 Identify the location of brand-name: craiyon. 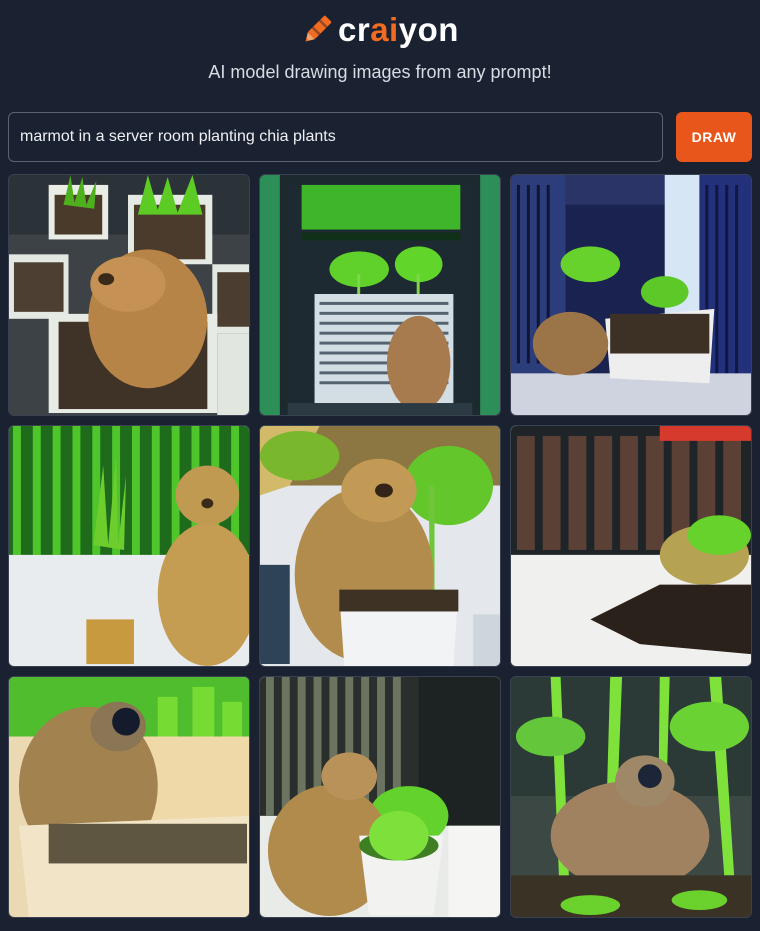
(398, 30).